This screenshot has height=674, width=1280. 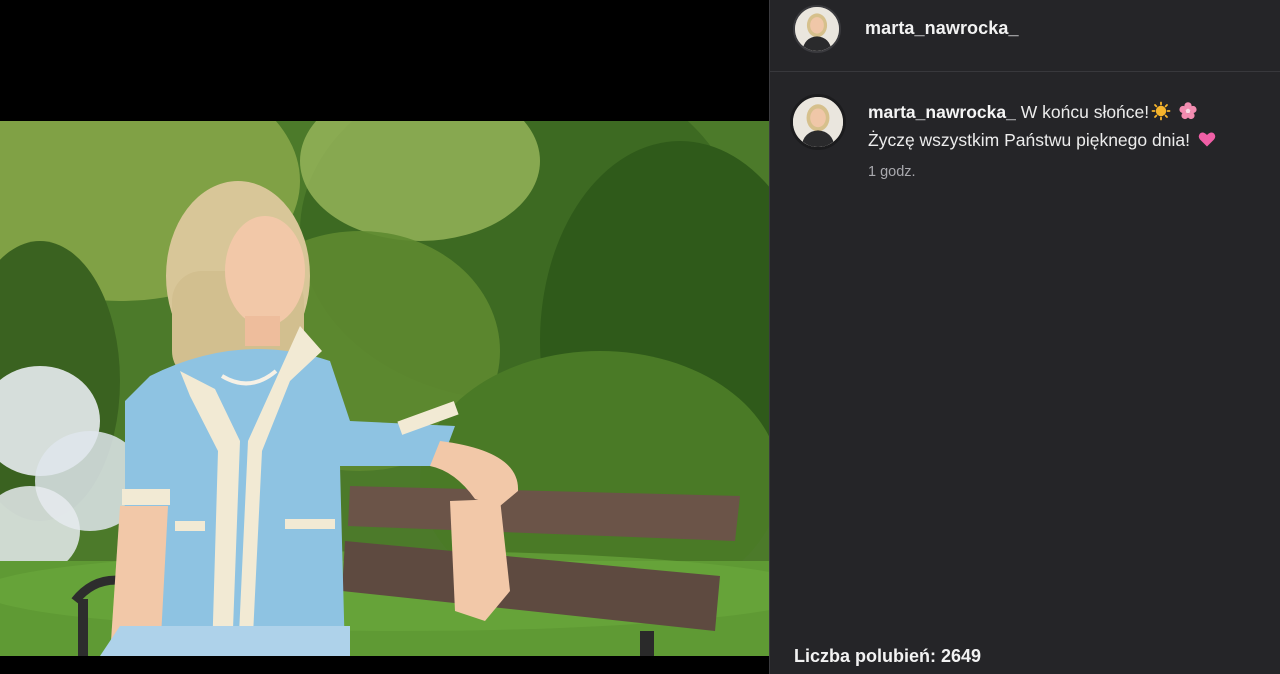 What do you see at coordinates (1025, 36) in the screenshot?
I see `post-header: marta_nawrocka_` at bounding box center [1025, 36].